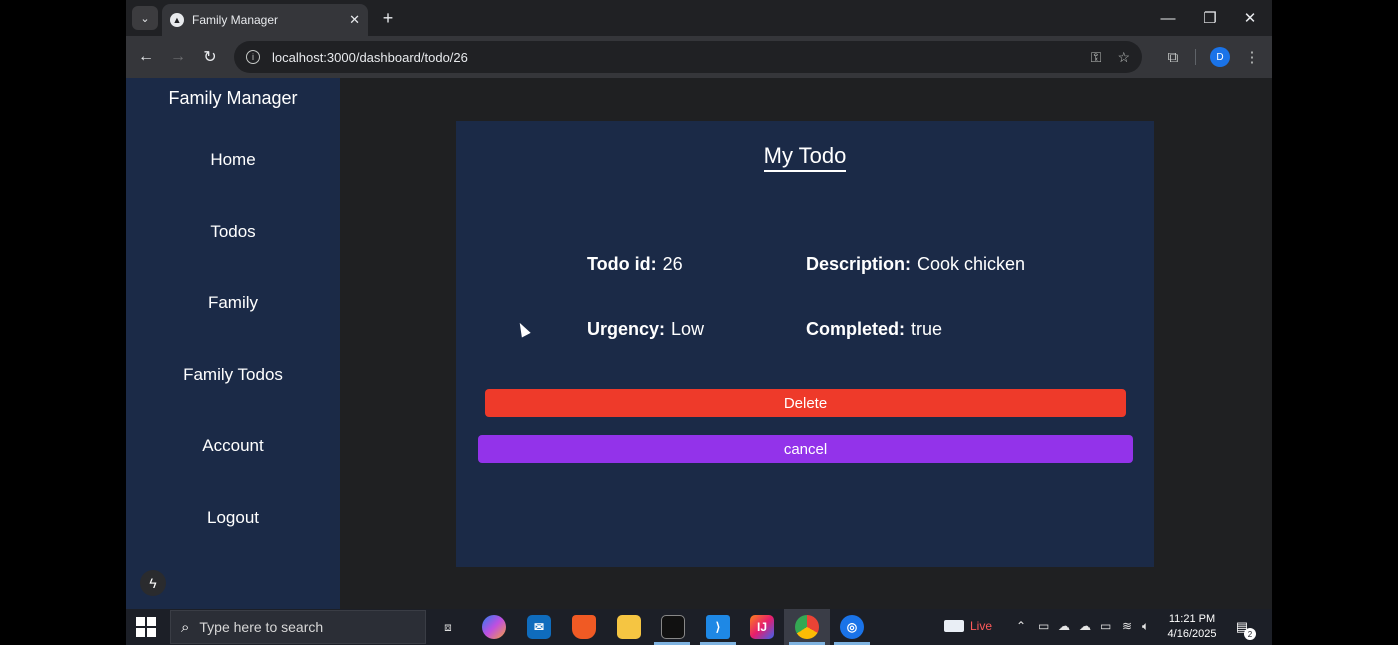  Describe the element at coordinates (233, 303) in the screenshot. I see `sidebar-item-family: Family` at that location.